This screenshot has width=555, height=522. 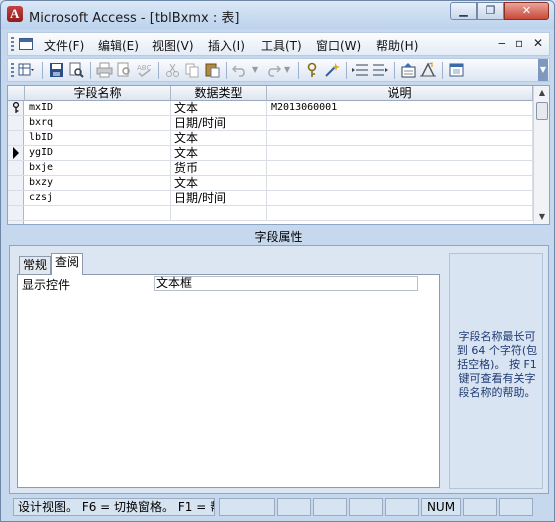 What do you see at coordinates (98, 93) in the screenshot?
I see `header-field-name: 字段名称` at bounding box center [98, 93].